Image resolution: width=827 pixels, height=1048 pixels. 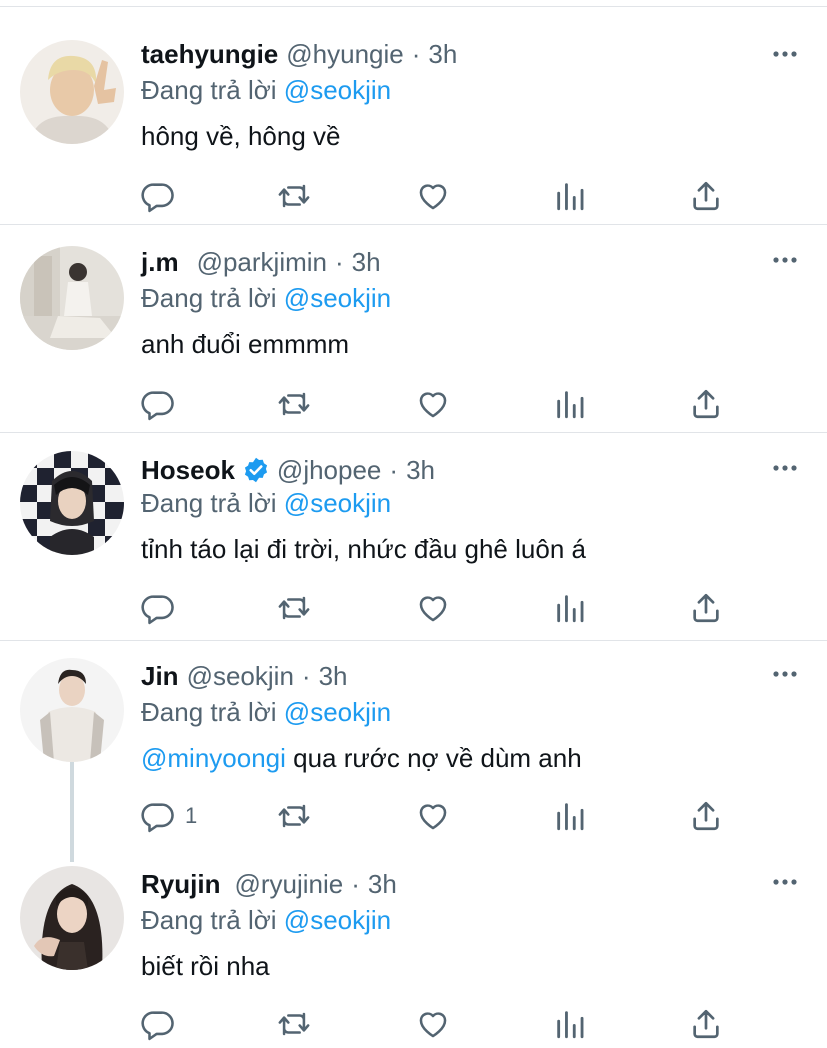 I want to click on tweet-header: Ryujin @ryujinie · 3h, so click(x=269, y=884).